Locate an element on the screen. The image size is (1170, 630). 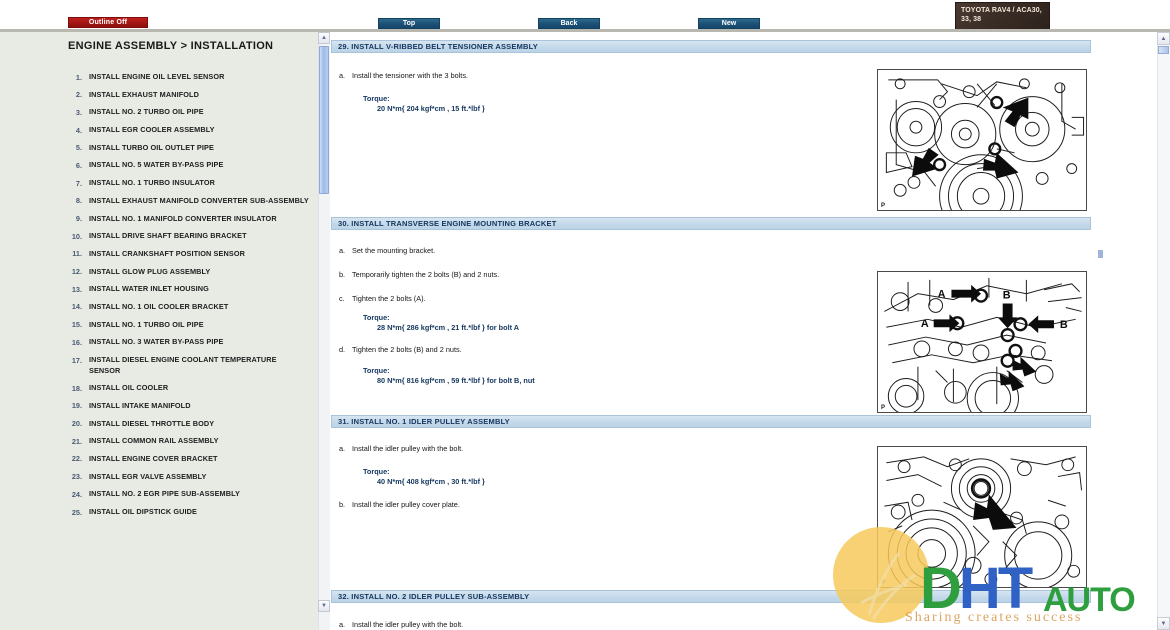
figure-idler-pulley: P is located at coordinates (982, 517).